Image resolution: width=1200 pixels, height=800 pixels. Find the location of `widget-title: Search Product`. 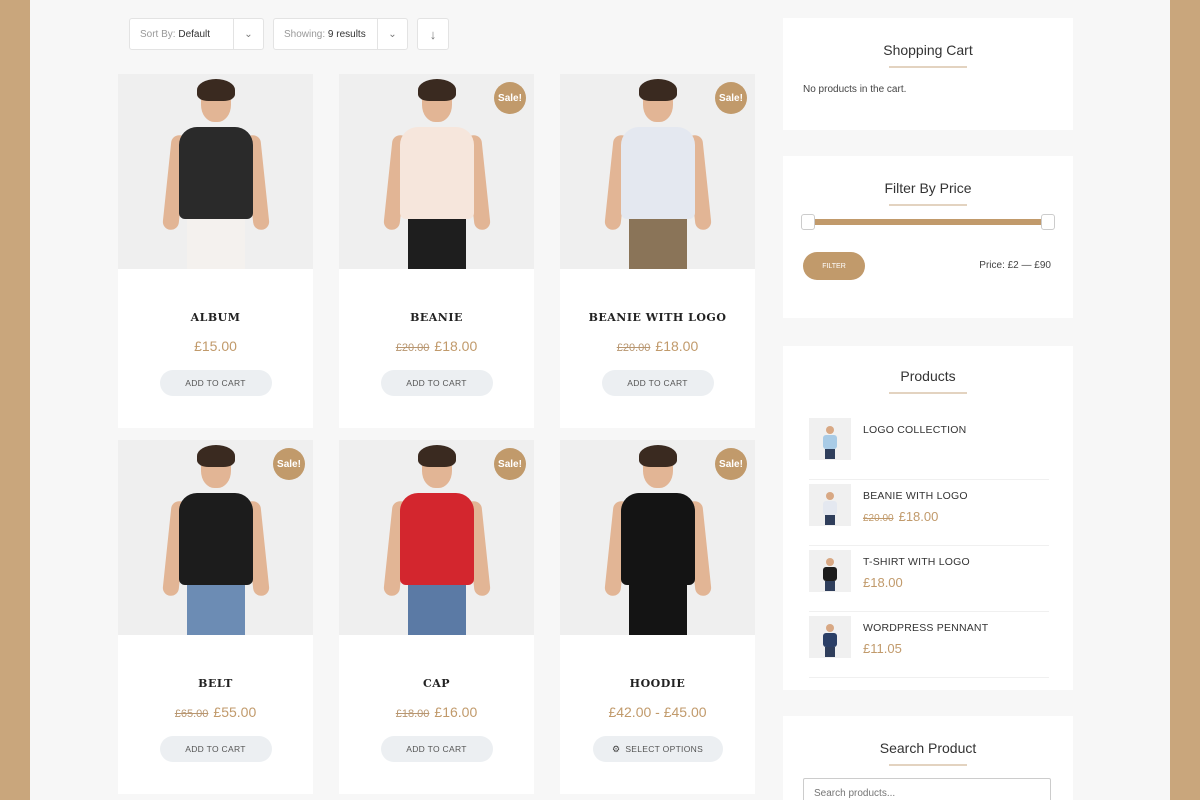

widget-title: Search Product is located at coordinates (928, 748).